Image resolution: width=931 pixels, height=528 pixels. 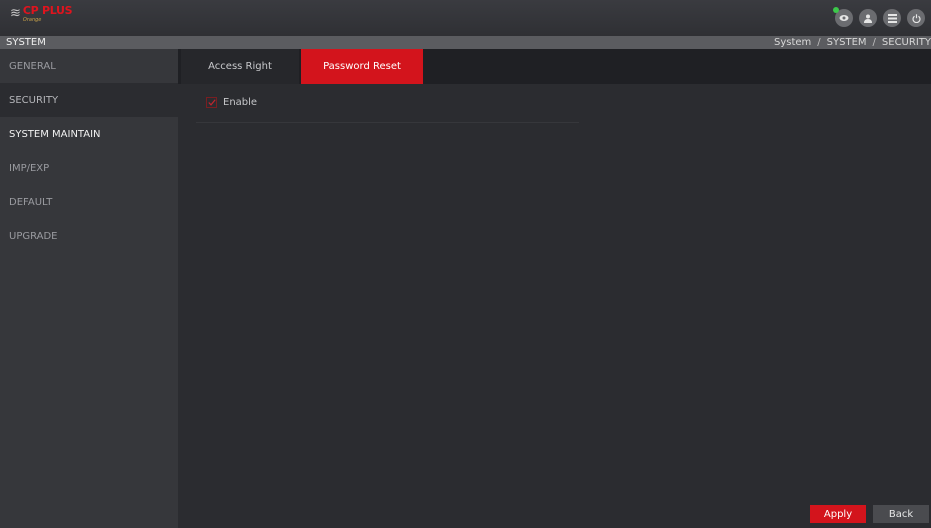 I want to click on sidebar-item-security: SECURITY, so click(x=89, y=100).